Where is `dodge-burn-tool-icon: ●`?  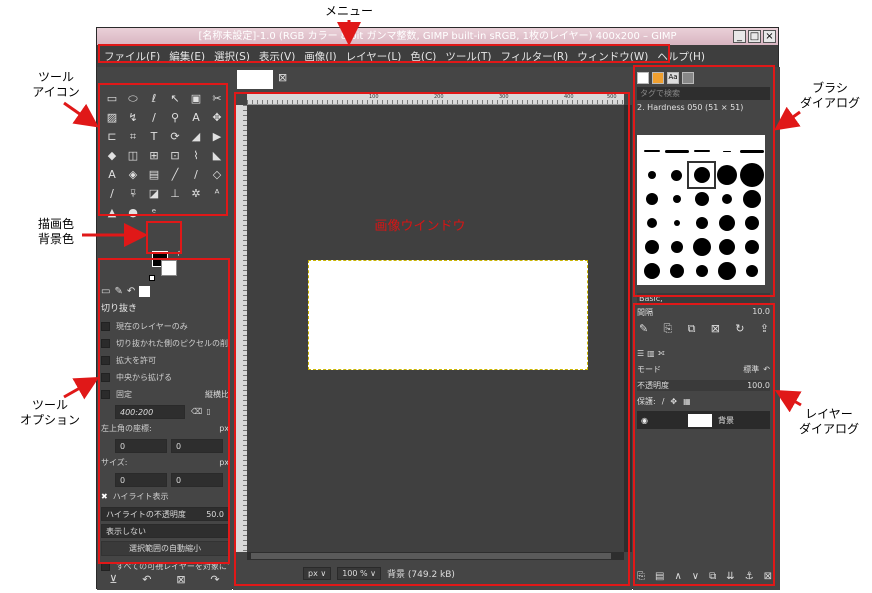 dodge-burn-tool-icon: ● is located at coordinates (133, 212).